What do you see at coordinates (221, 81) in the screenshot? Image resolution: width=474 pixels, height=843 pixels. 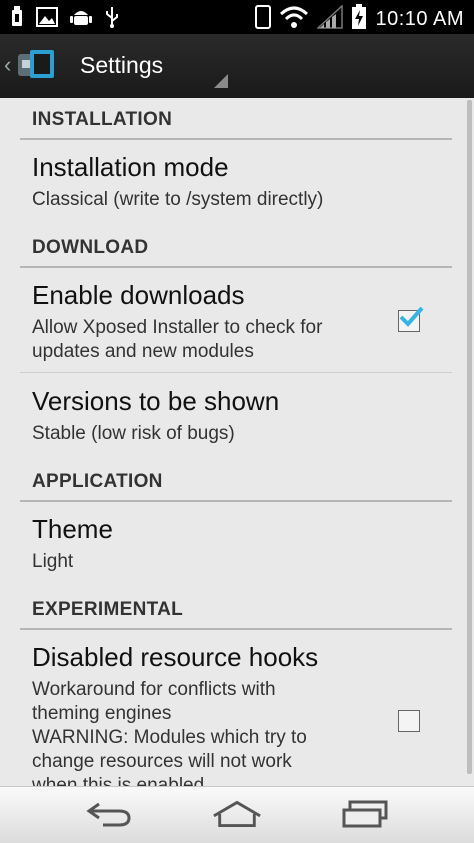 I see `overflow-indicator-icon` at bounding box center [221, 81].